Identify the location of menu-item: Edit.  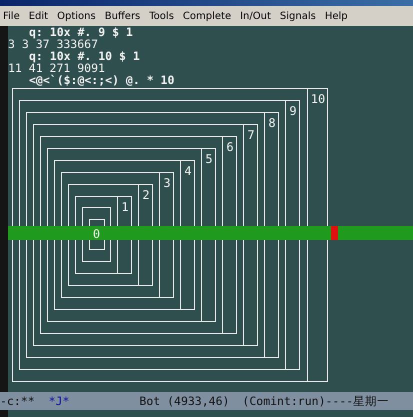
(38, 16).